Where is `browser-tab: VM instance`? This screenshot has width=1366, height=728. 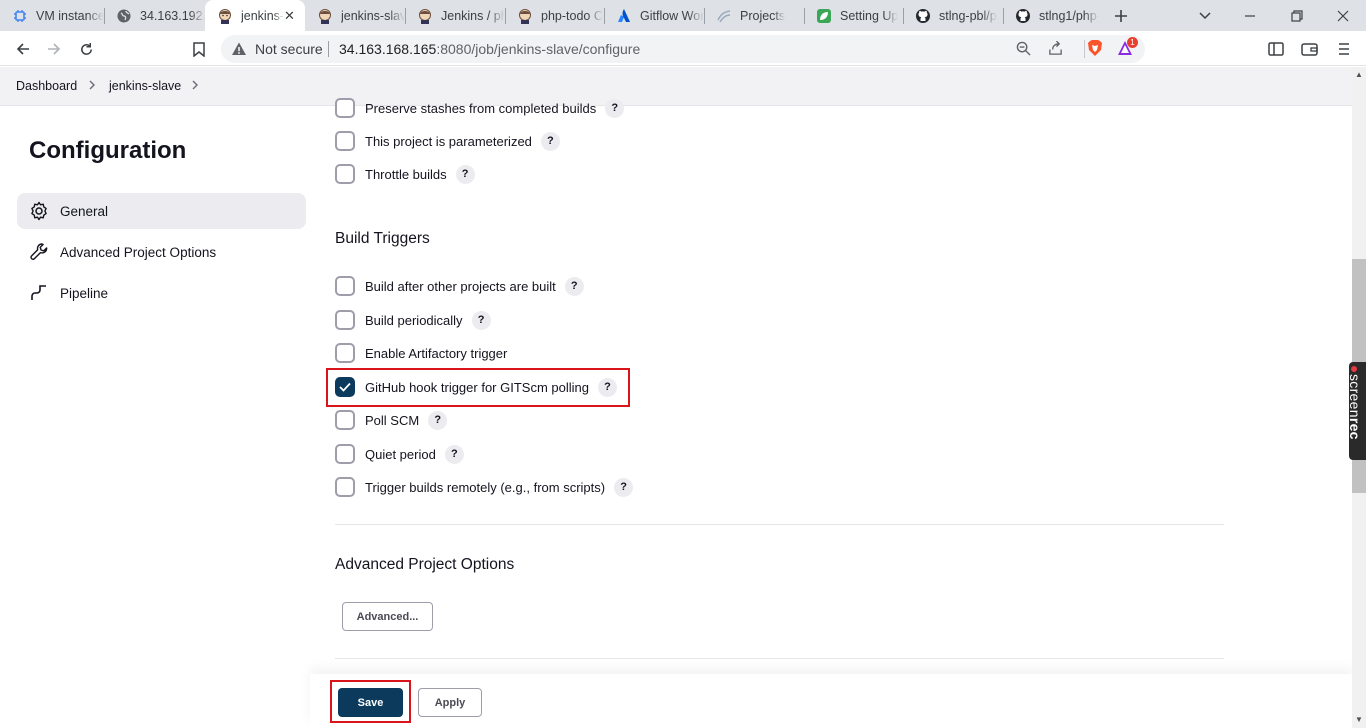
browser-tab: VM instance is located at coordinates (52, 15).